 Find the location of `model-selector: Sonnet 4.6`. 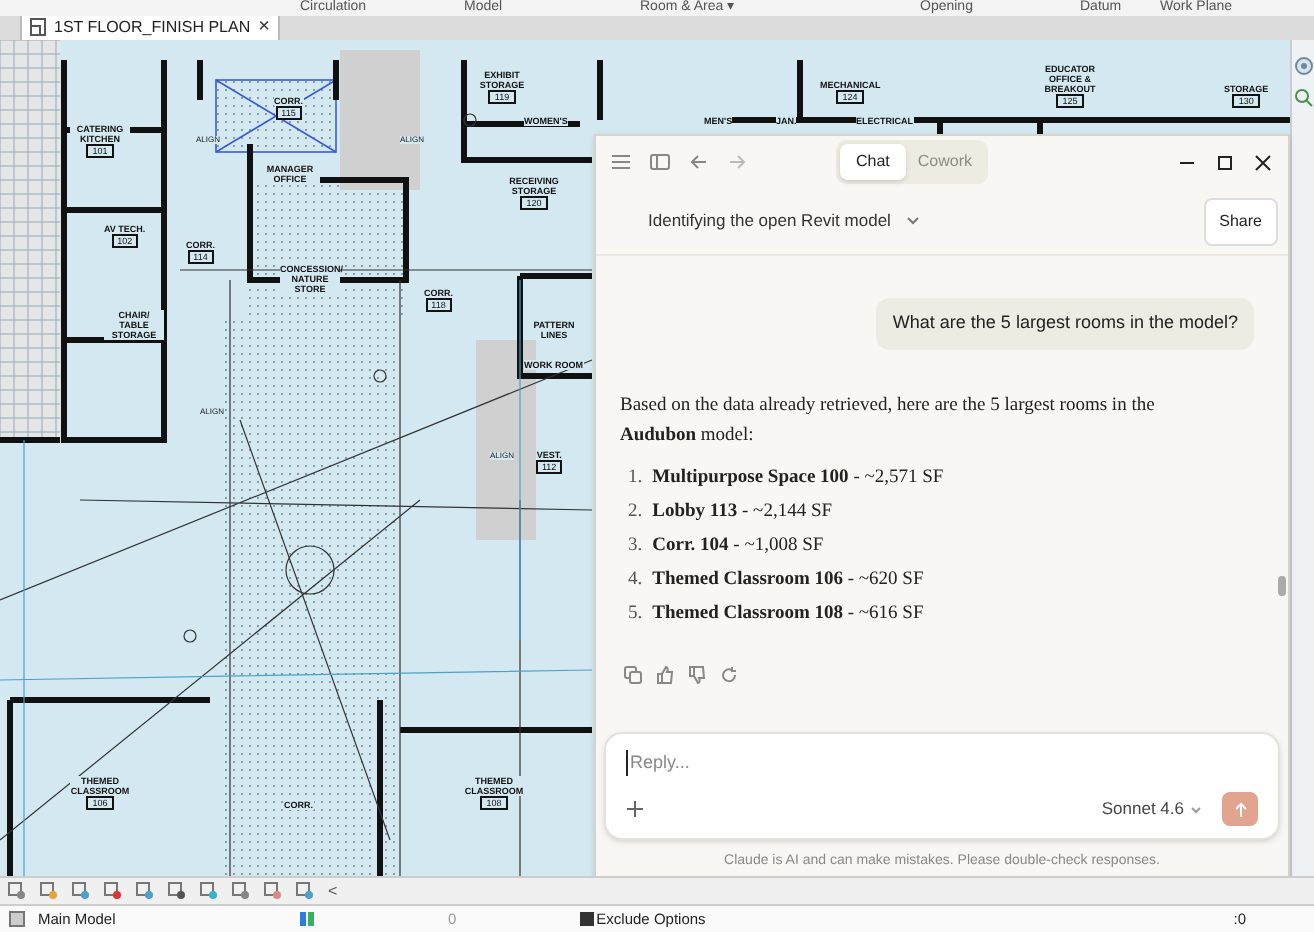

model-selector: Sonnet 4.6 is located at coordinates (1151, 809).